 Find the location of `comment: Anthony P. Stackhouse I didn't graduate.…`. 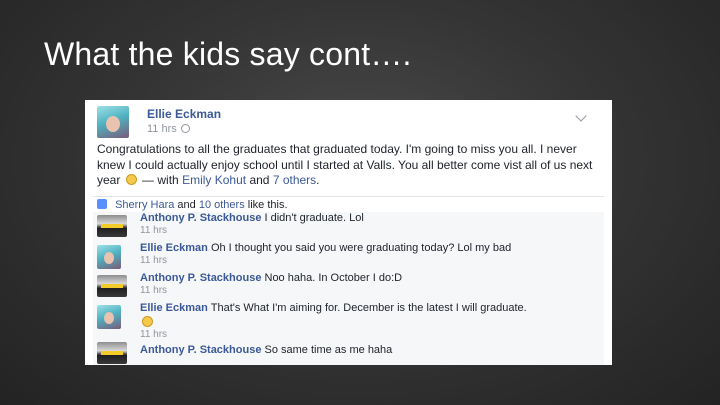

comment: Anthony P. Stackhouse I didn't graduate.… is located at coordinates (347, 227).